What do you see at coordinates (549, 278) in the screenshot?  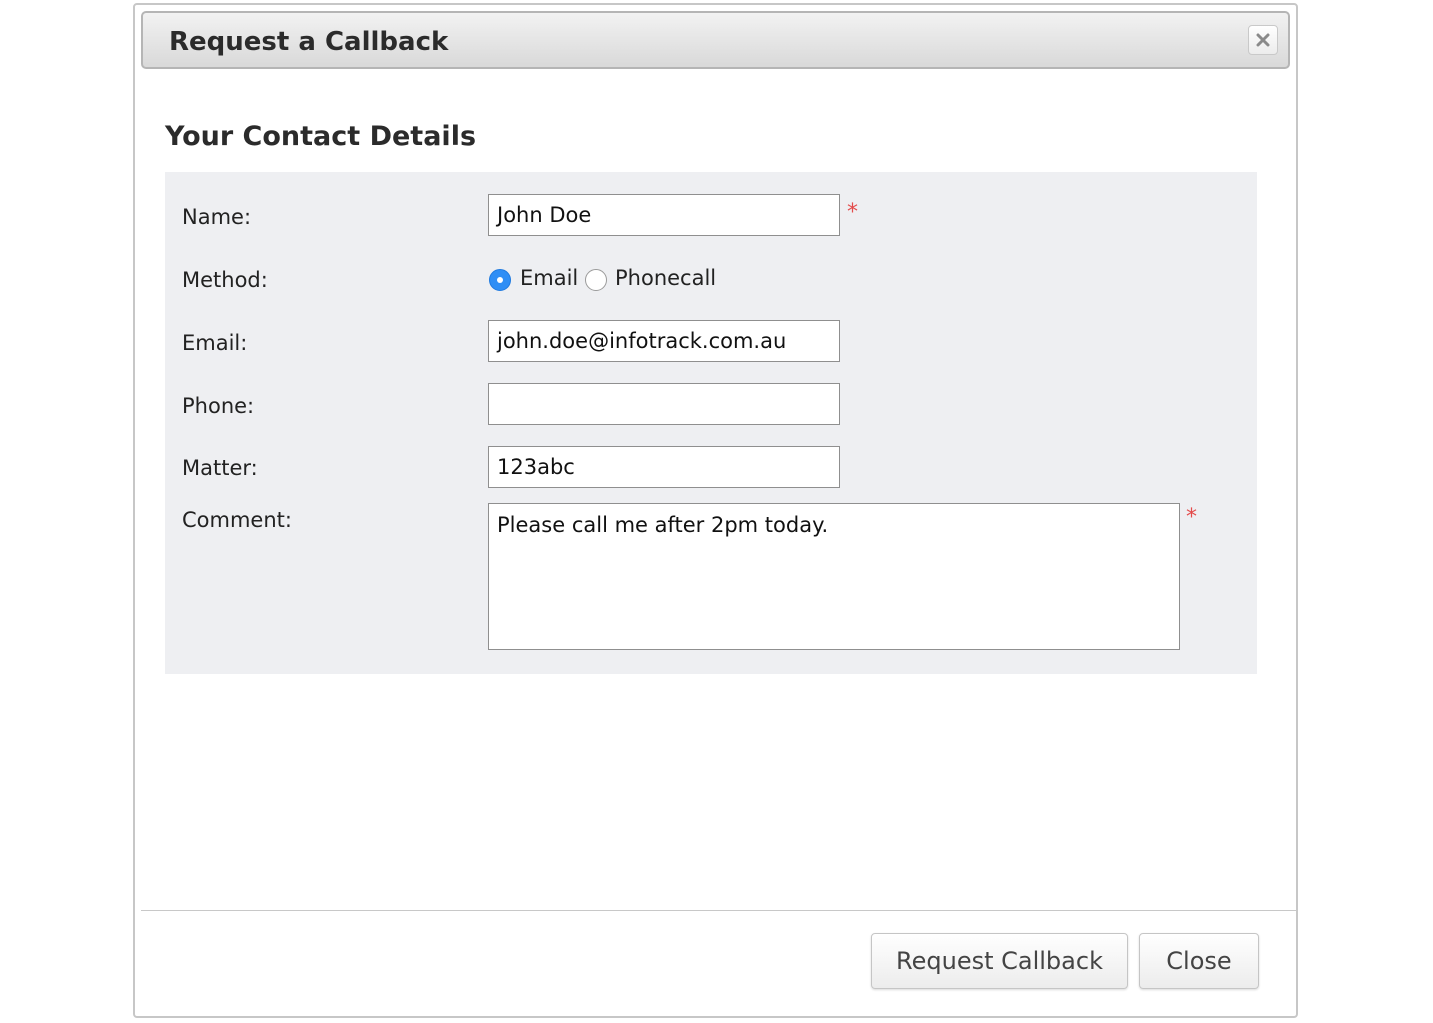 I see `method-email-label: Email` at bounding box center [549, 278].